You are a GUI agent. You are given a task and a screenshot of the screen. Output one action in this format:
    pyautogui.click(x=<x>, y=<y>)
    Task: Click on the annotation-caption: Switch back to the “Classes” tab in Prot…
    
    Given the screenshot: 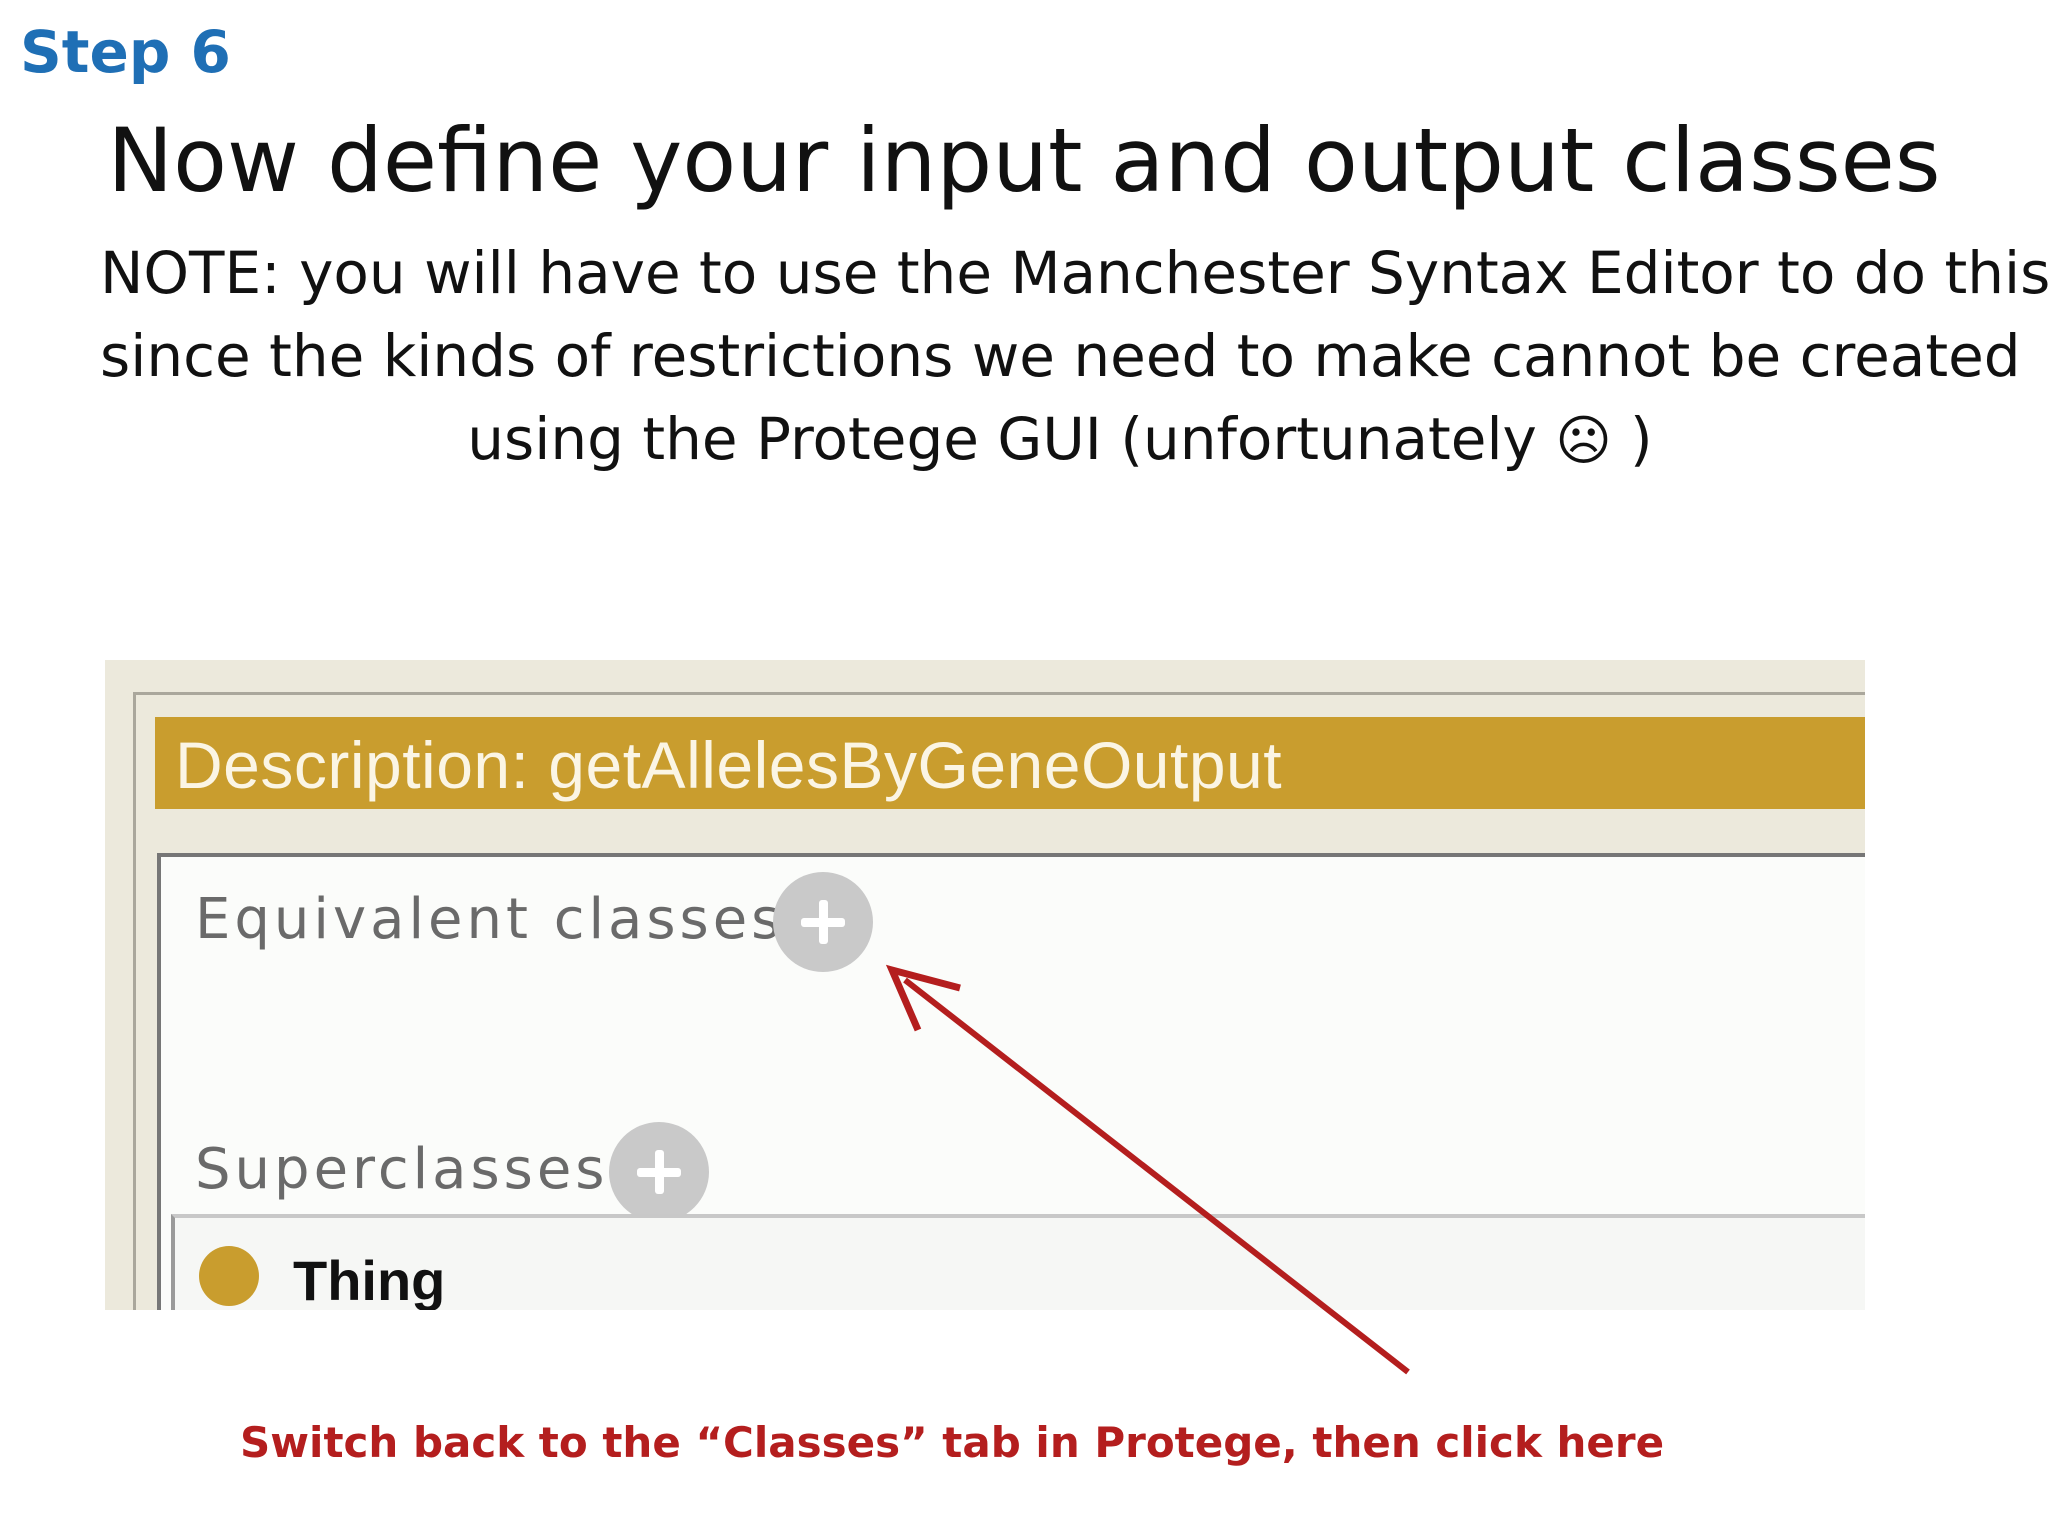 What is the action you would take?
    pyautogui.click(x=952, y=1442)
    